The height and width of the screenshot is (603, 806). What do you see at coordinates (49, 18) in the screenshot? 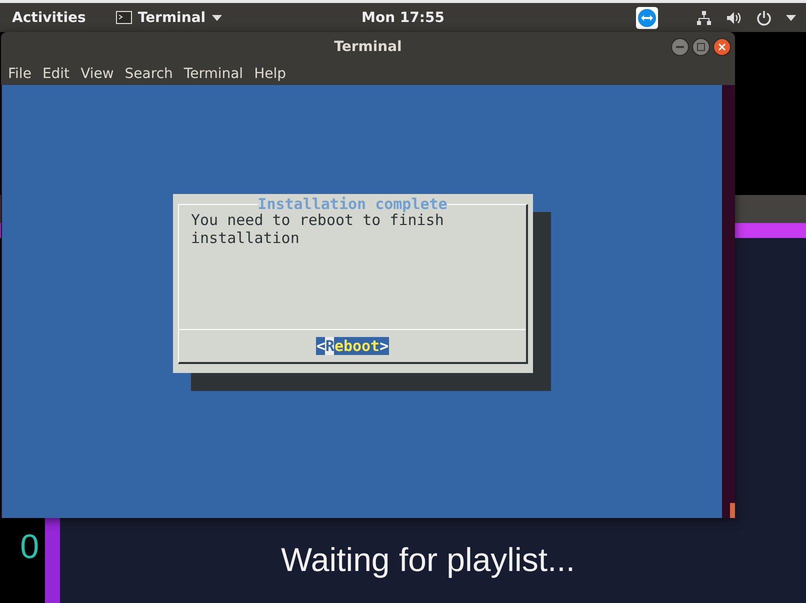
I see `activities-button: Activities` at bounding box center [49, 18].